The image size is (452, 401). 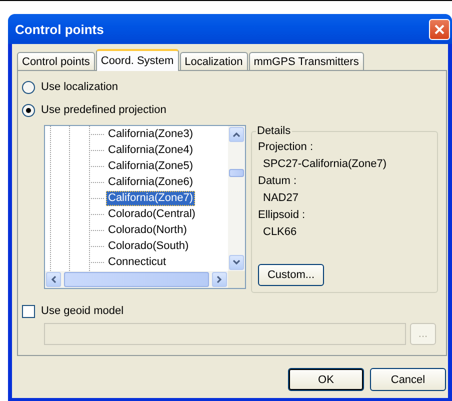 I want to click on field-value: CLK66, so click(x=280, y=232).